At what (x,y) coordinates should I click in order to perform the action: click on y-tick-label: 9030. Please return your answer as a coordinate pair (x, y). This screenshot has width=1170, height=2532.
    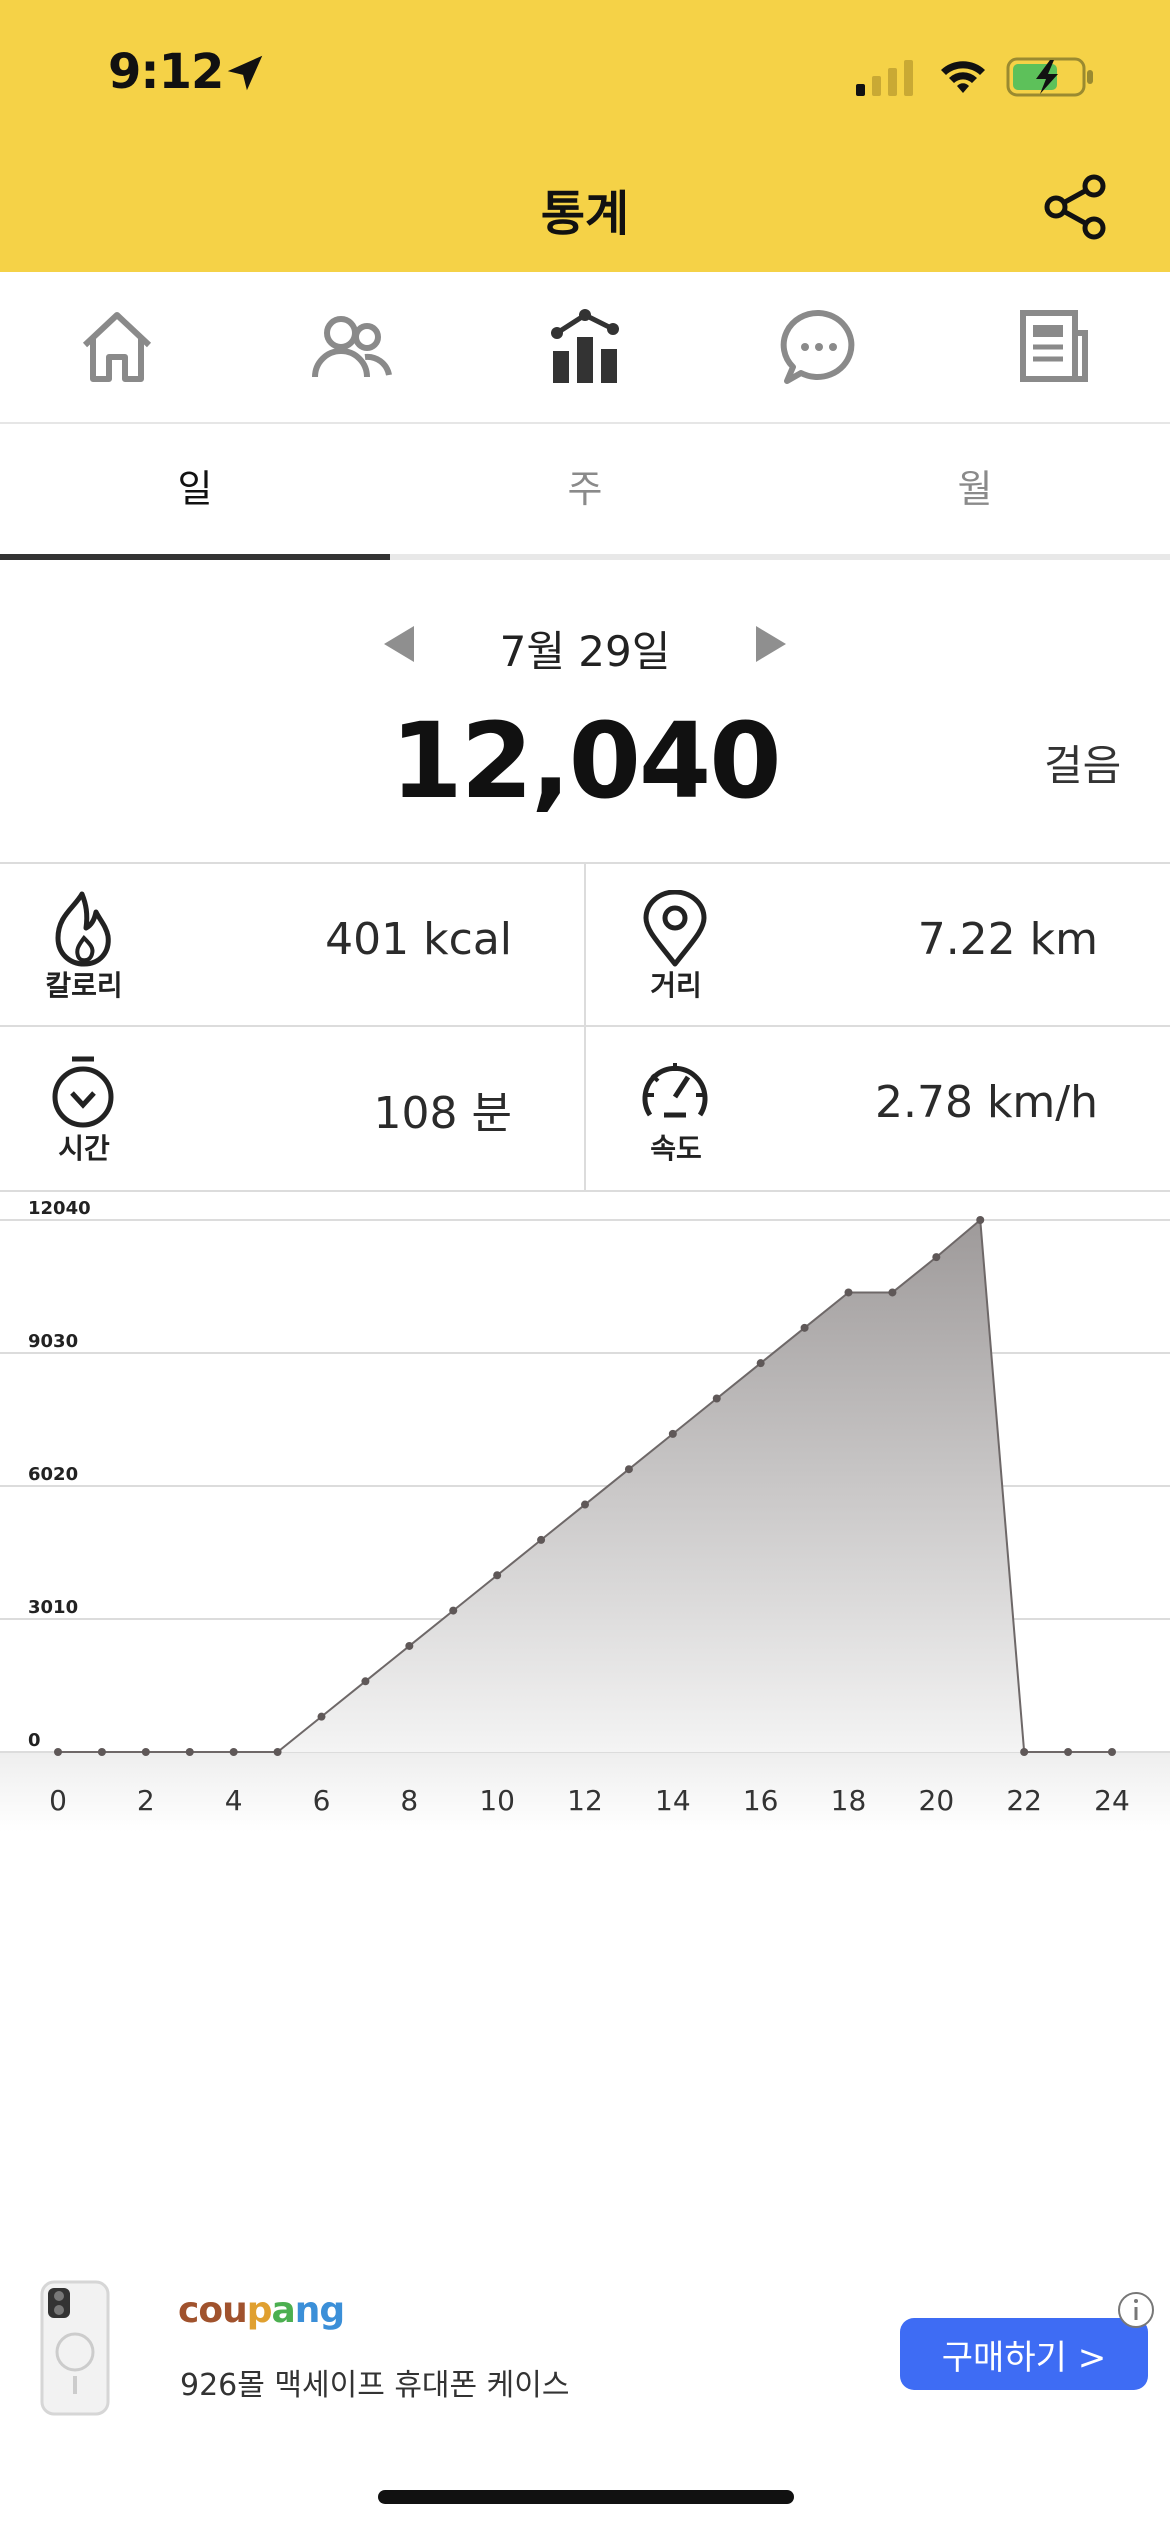
    Looking at the image, I should click on (53, 1341).